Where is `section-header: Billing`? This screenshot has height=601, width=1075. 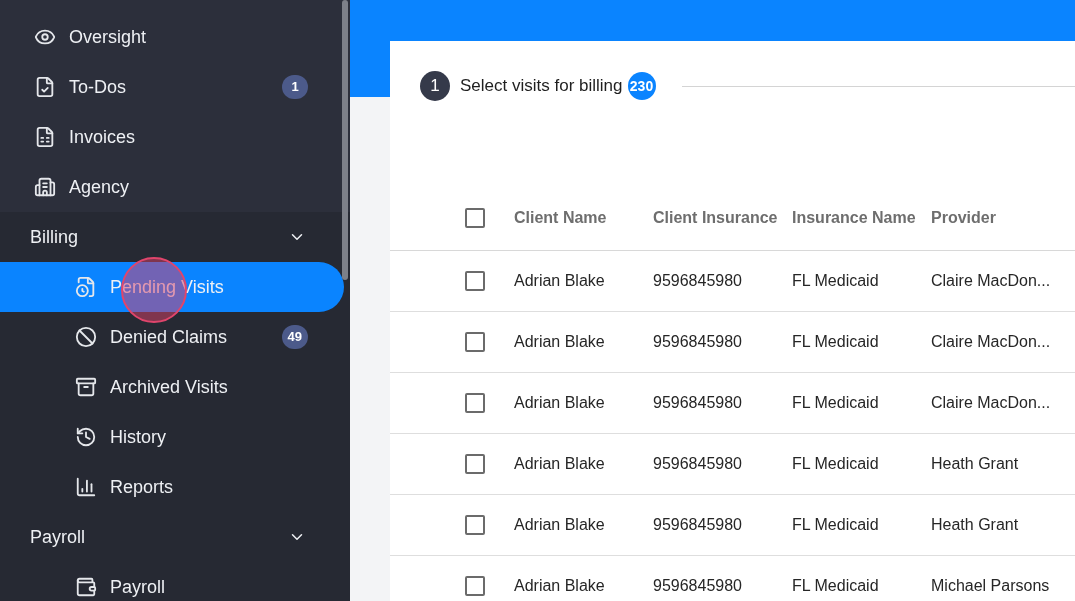
section-header: Billing is located at coordinates (175, 237).